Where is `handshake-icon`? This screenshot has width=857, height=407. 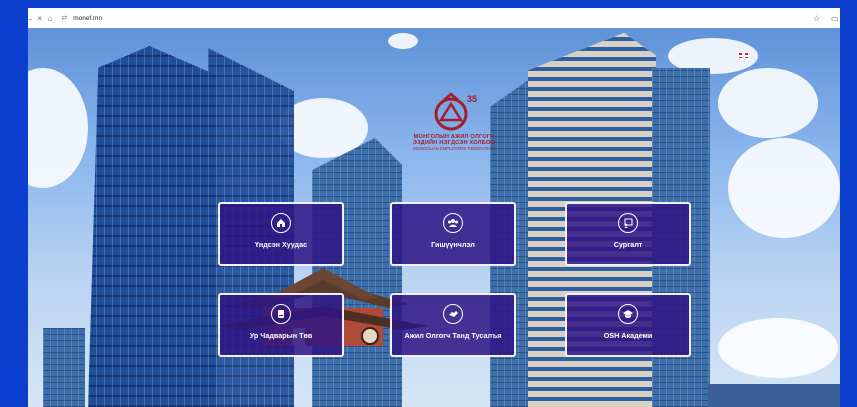
handshake-icon is located at coordinates (453, 314).